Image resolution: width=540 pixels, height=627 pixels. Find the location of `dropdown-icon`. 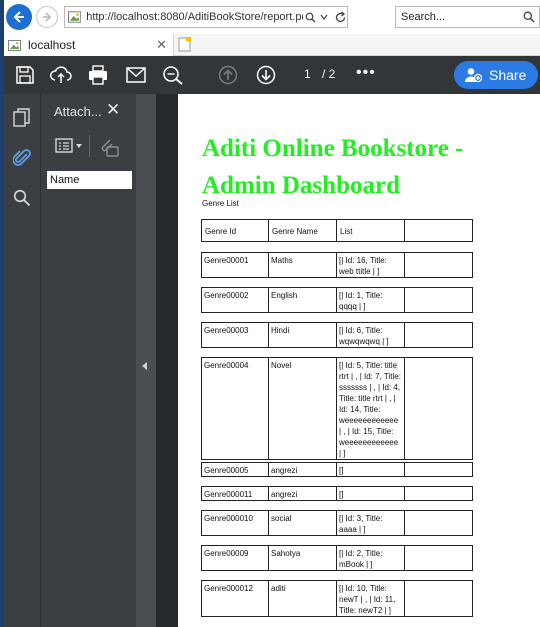

dropdown-icon is located at coordinates (324, 17).